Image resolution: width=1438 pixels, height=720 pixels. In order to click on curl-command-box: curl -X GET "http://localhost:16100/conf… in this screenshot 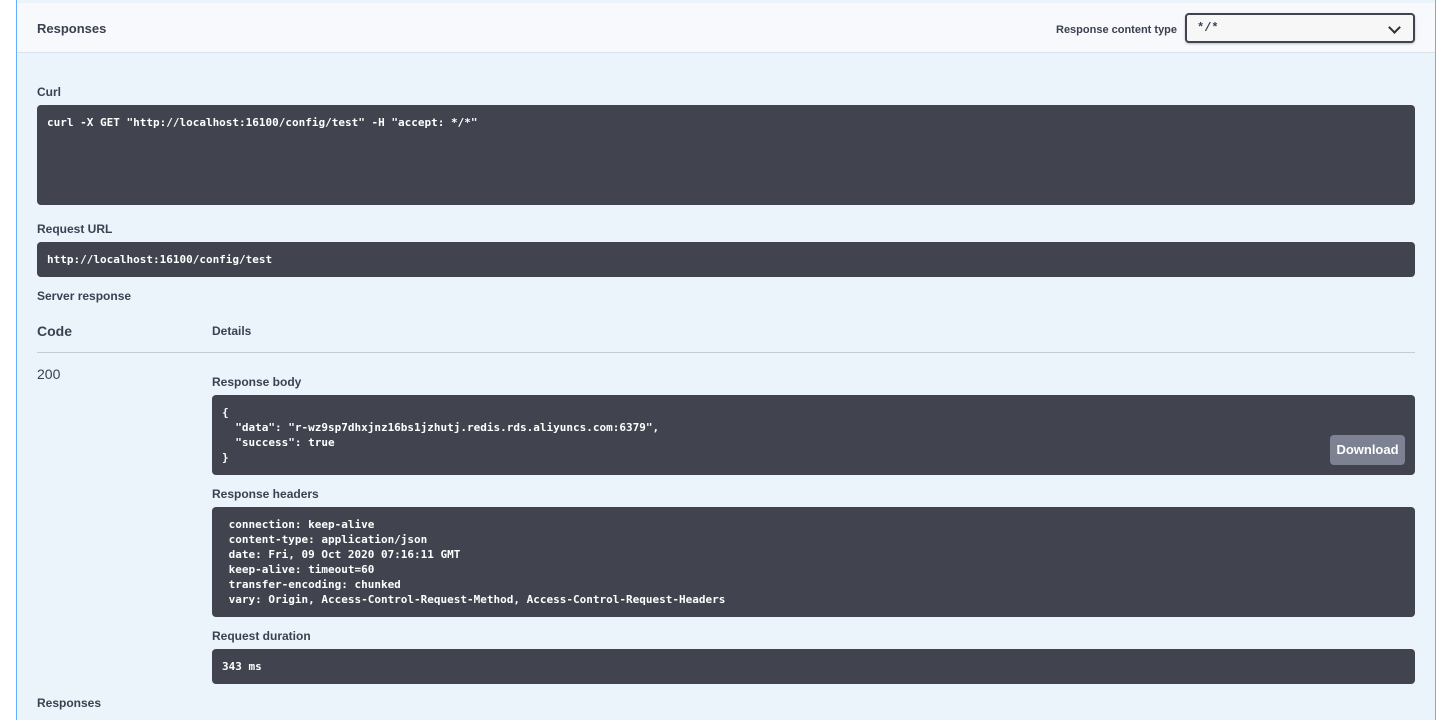, I will do `click(726, 155)`.